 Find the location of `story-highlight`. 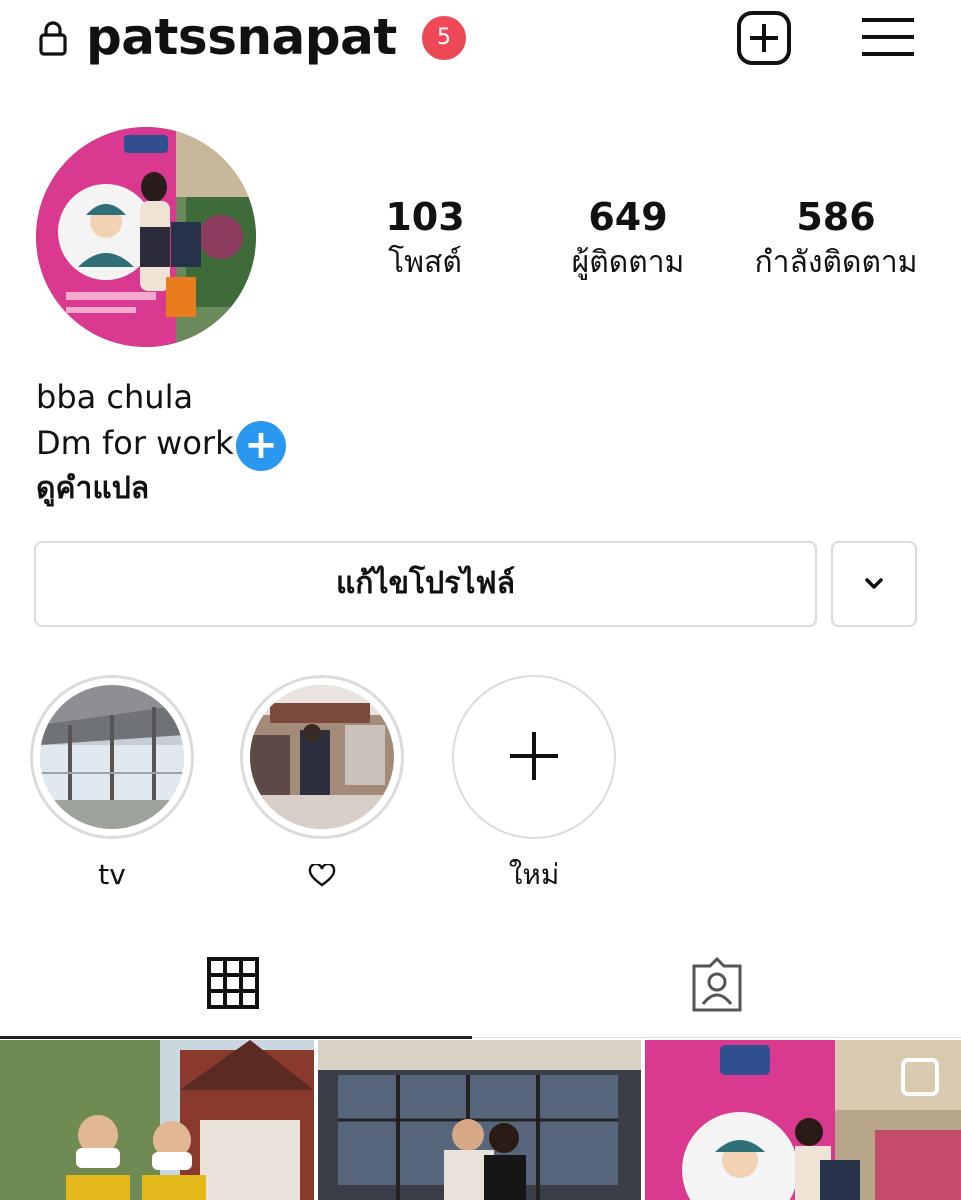

story-highlight is located at coordinates (322, 785).